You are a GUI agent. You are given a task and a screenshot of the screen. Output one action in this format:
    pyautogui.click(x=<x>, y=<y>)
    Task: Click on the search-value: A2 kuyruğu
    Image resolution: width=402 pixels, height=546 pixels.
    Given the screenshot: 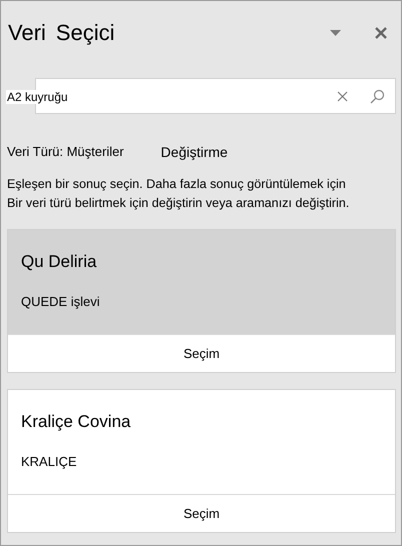 What is the action you would take?
    pyautogui.click(x=37, y=97)
    